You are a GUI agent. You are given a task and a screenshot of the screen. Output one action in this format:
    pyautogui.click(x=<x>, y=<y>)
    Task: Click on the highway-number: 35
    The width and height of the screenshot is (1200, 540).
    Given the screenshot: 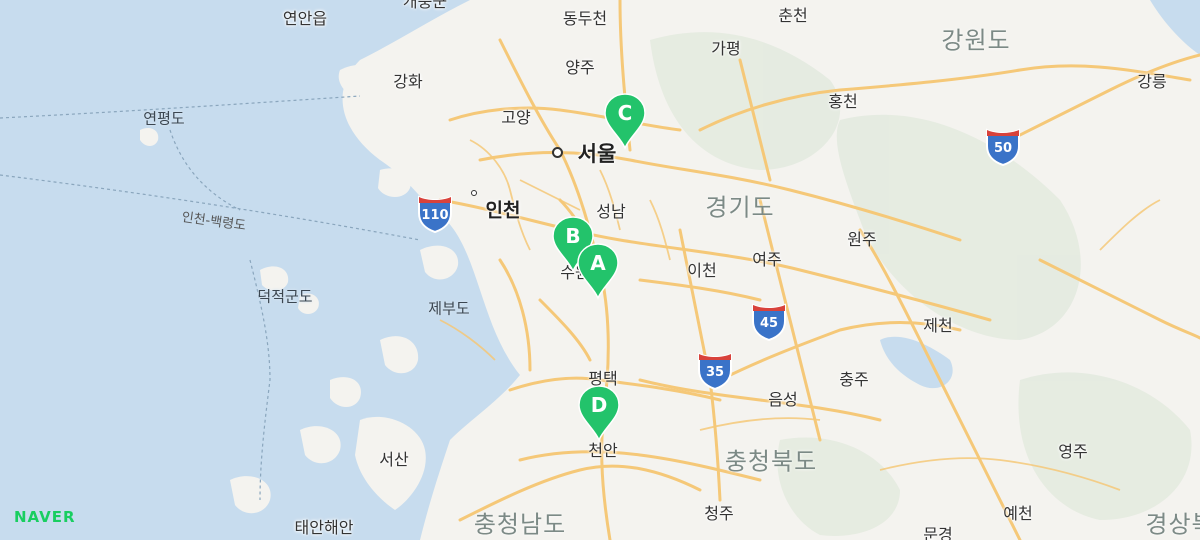 What is the action you would take?
    pyautogui.click(x=715, y=372)
    